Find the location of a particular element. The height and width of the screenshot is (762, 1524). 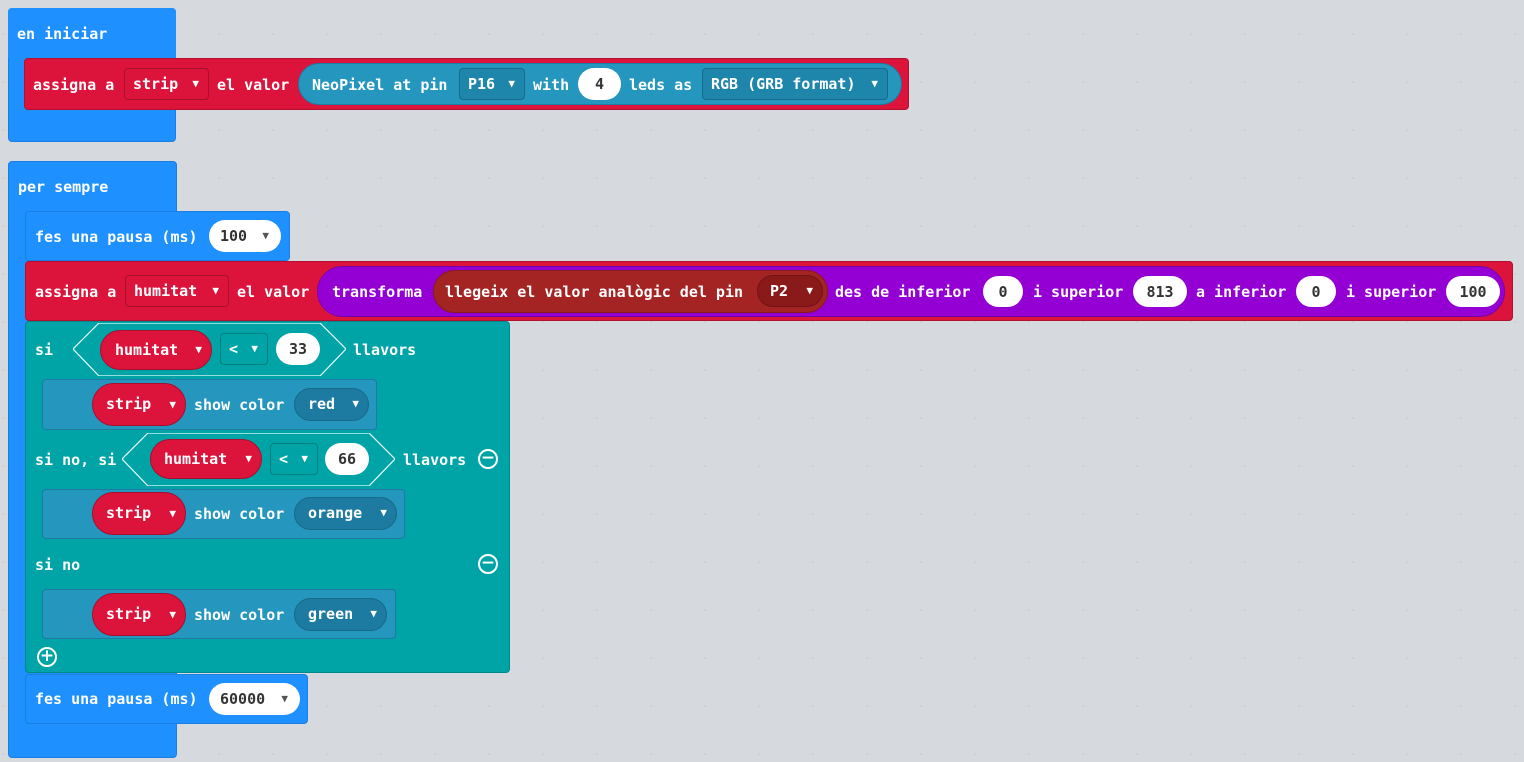

then-1-color-dropdown: red ▼ is located at coordinates (331, 404).